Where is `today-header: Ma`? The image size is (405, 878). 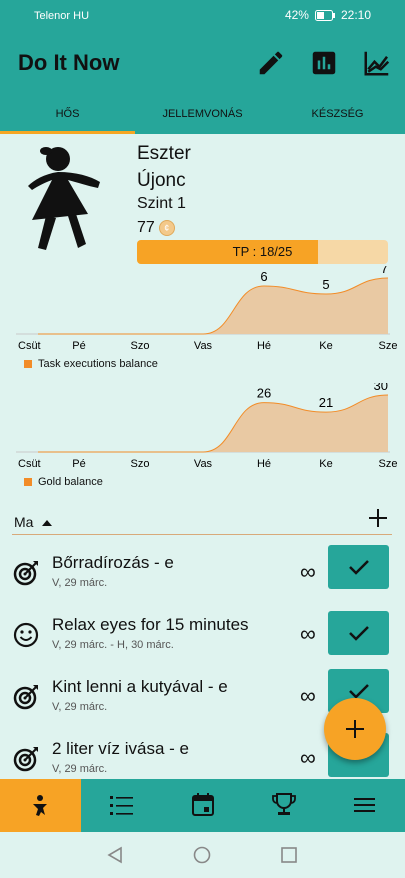 today-header: Ma is located at coordinates (33, 522).